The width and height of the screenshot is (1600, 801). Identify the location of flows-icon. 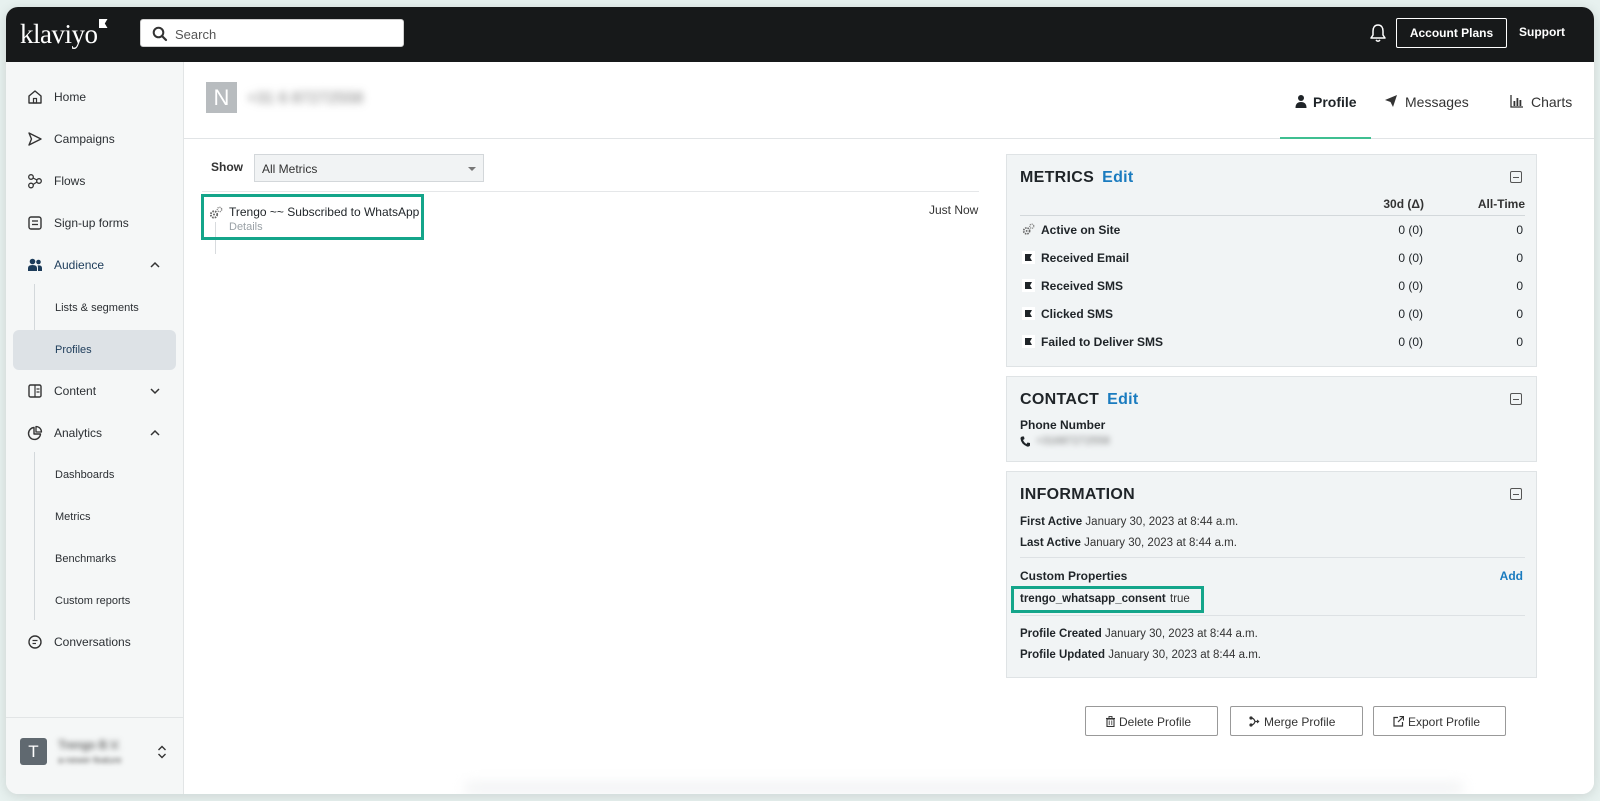
(35, 181).